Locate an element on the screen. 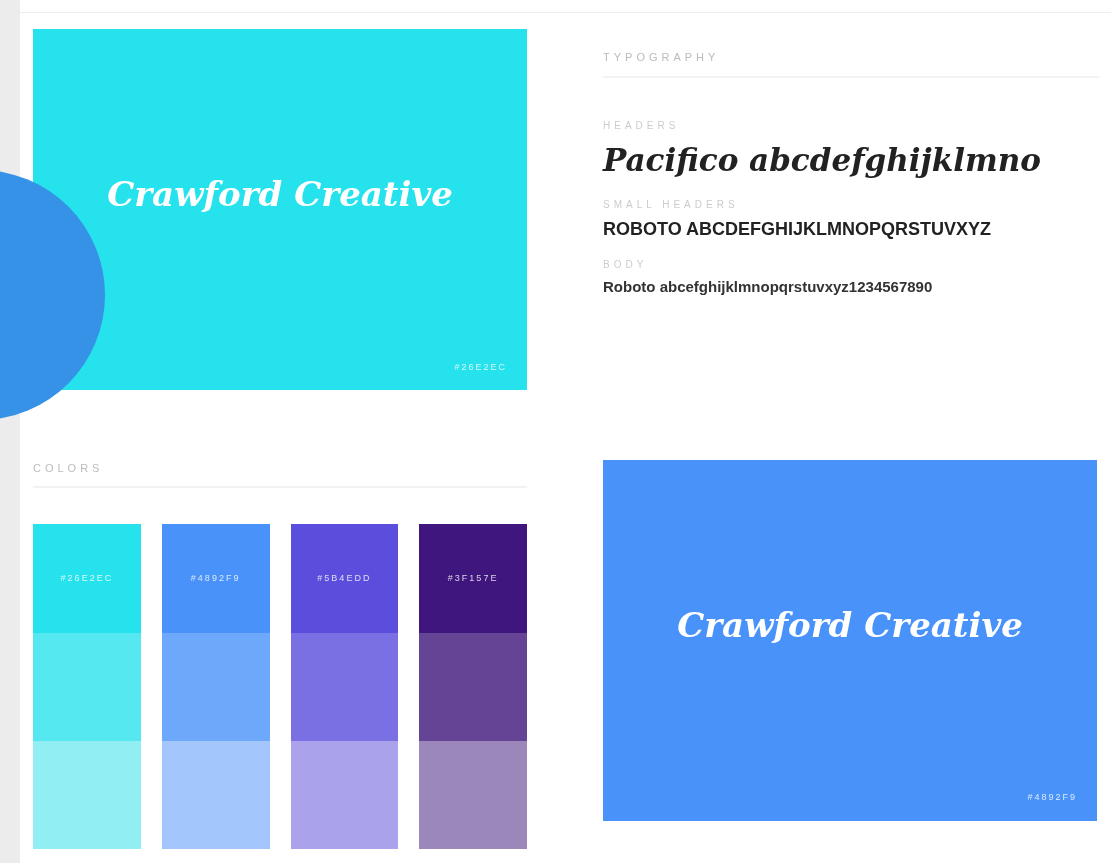 This screenshot has width=1111, height=863. type-sample: Roboto abcefghijklmnopqrstuvxyz1234567890 is located at coordinates (768, 287).